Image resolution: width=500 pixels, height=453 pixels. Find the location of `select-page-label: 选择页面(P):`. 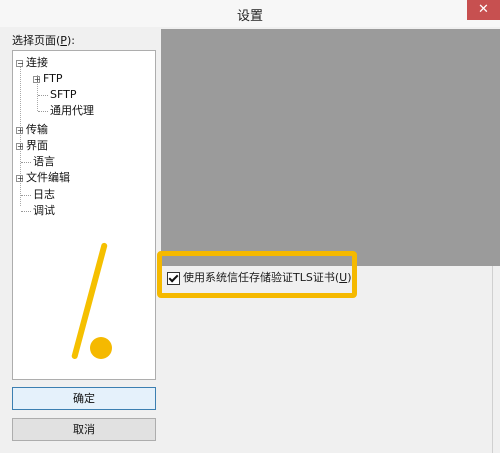

select-page-label: 选择页面(P): is located at coordinates (43, 40).